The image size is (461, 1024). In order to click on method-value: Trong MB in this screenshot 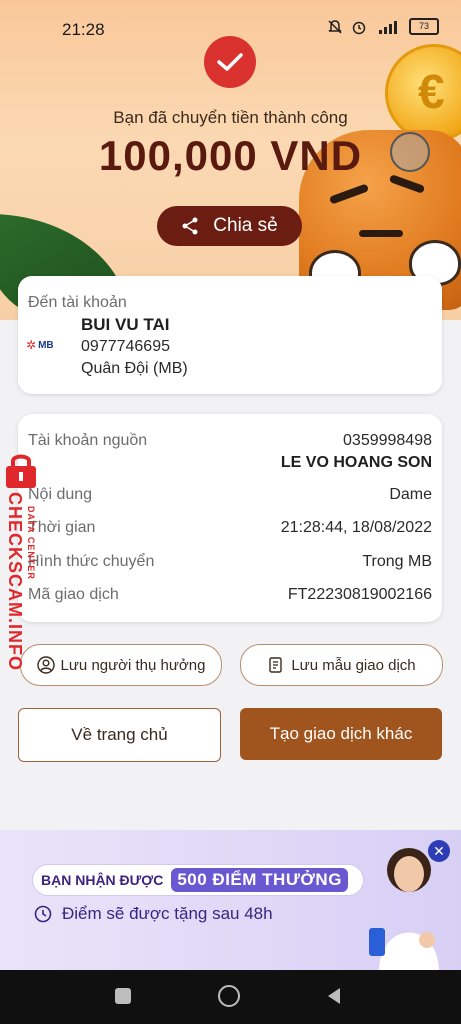, I will do `click(397, 561)`.